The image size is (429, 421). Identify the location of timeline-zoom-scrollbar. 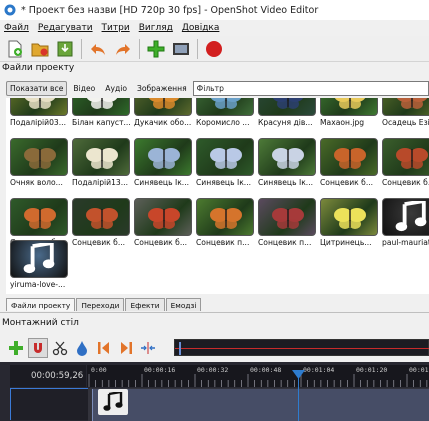
(301, 347).